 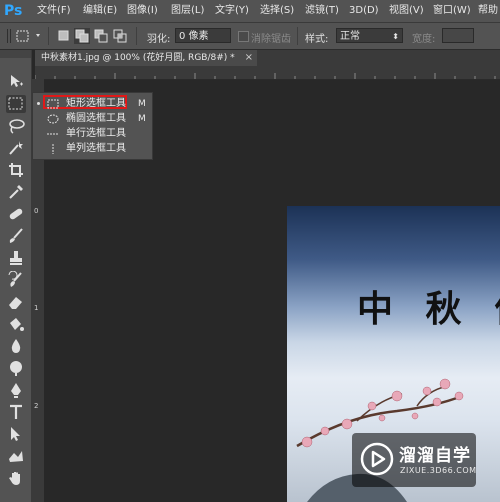 What do you see at coordinates (249, 58) in the screenshot?
I see `close-icon: ×` at bounding box center [249, 58].